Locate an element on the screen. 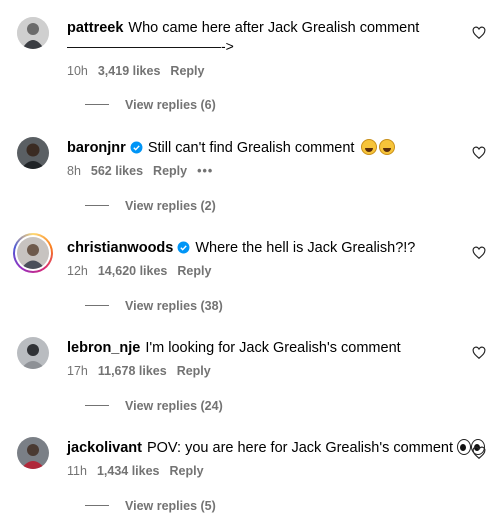  comment-time: 11h is located at coordinates (77, 471).